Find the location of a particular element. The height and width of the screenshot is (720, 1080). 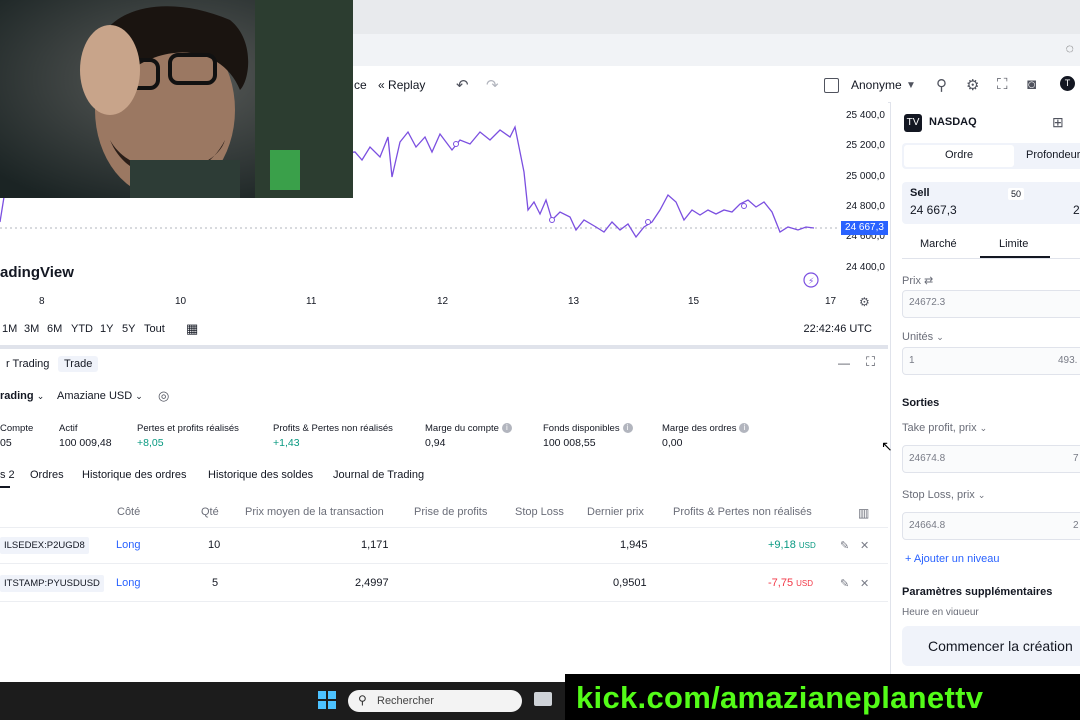

range-ytd: YTD is located at coordinates (82, 329).